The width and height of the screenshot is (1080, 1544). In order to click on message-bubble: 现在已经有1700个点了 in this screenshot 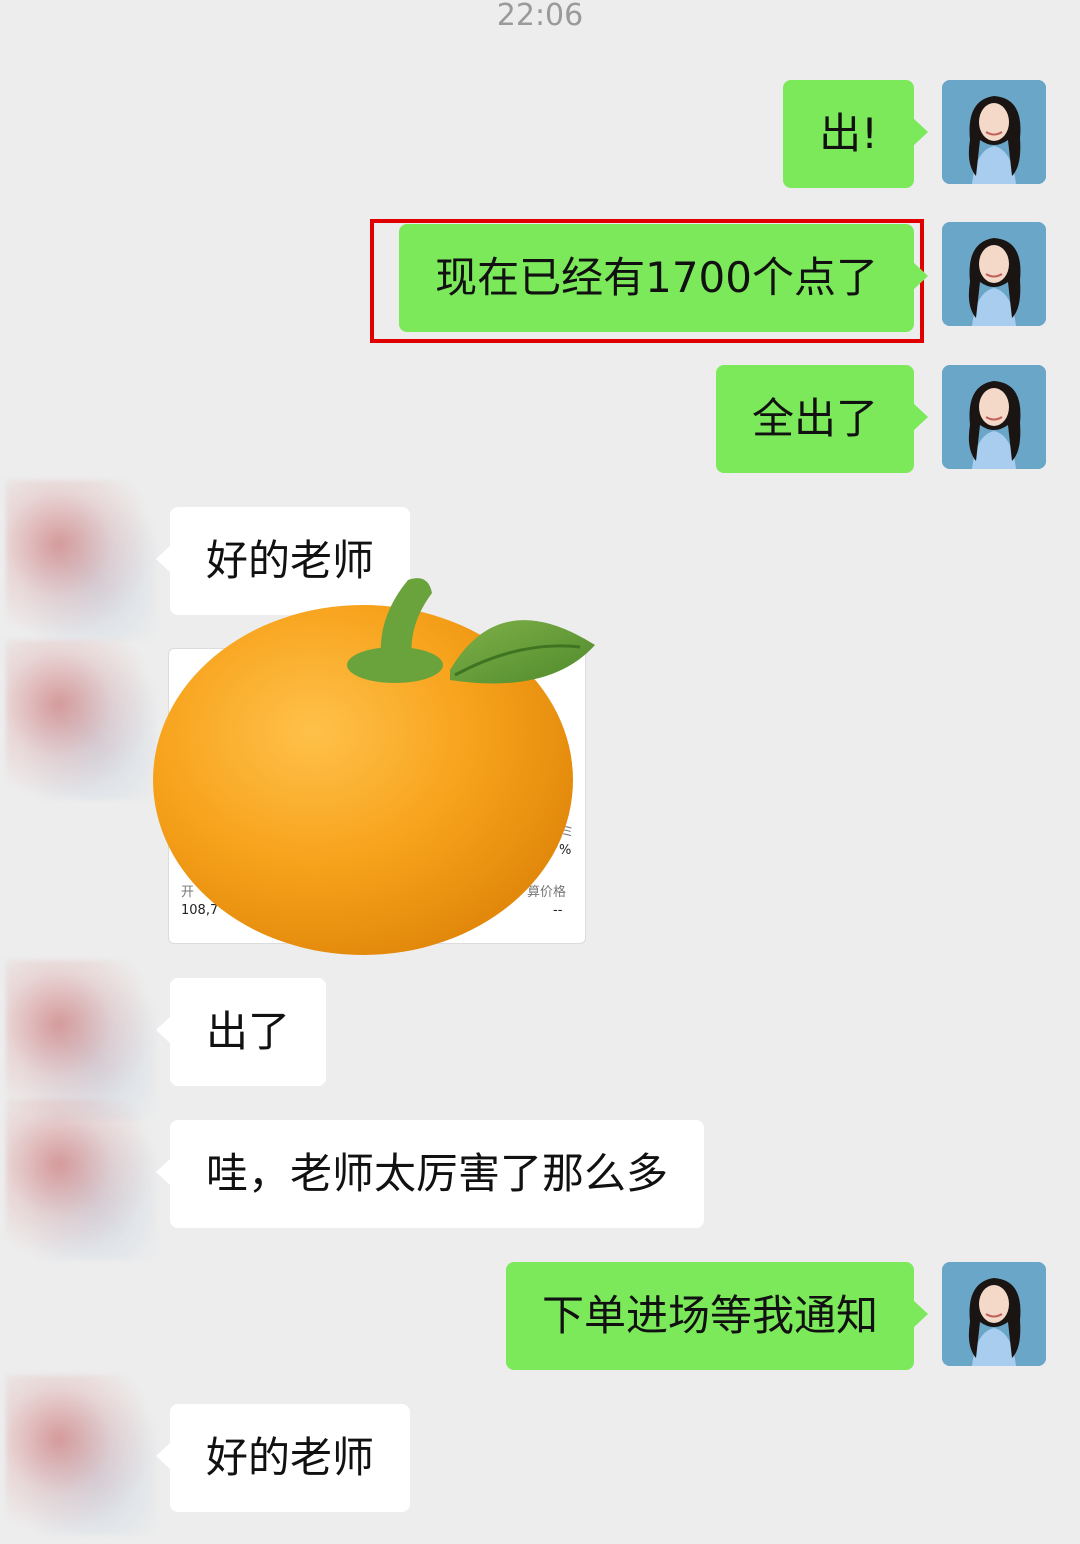, I will do `click(663, 278)`.